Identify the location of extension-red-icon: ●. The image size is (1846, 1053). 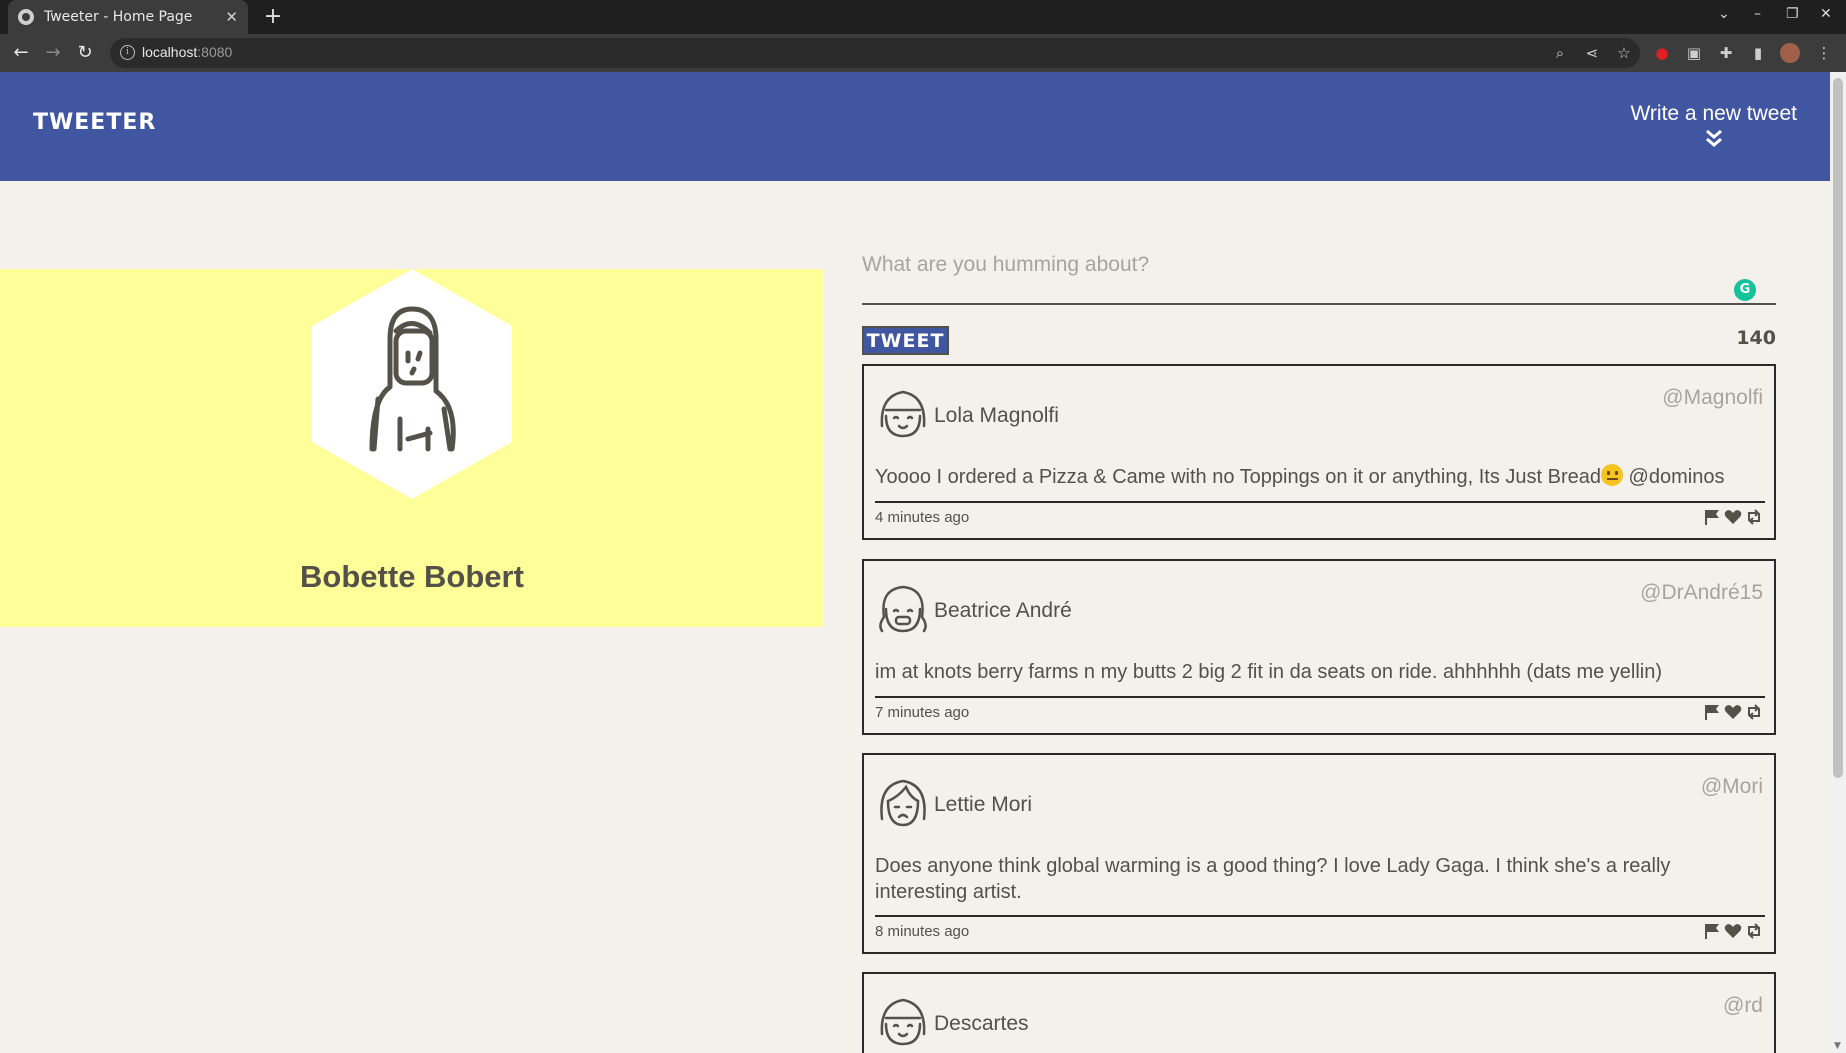
(1662, 53).